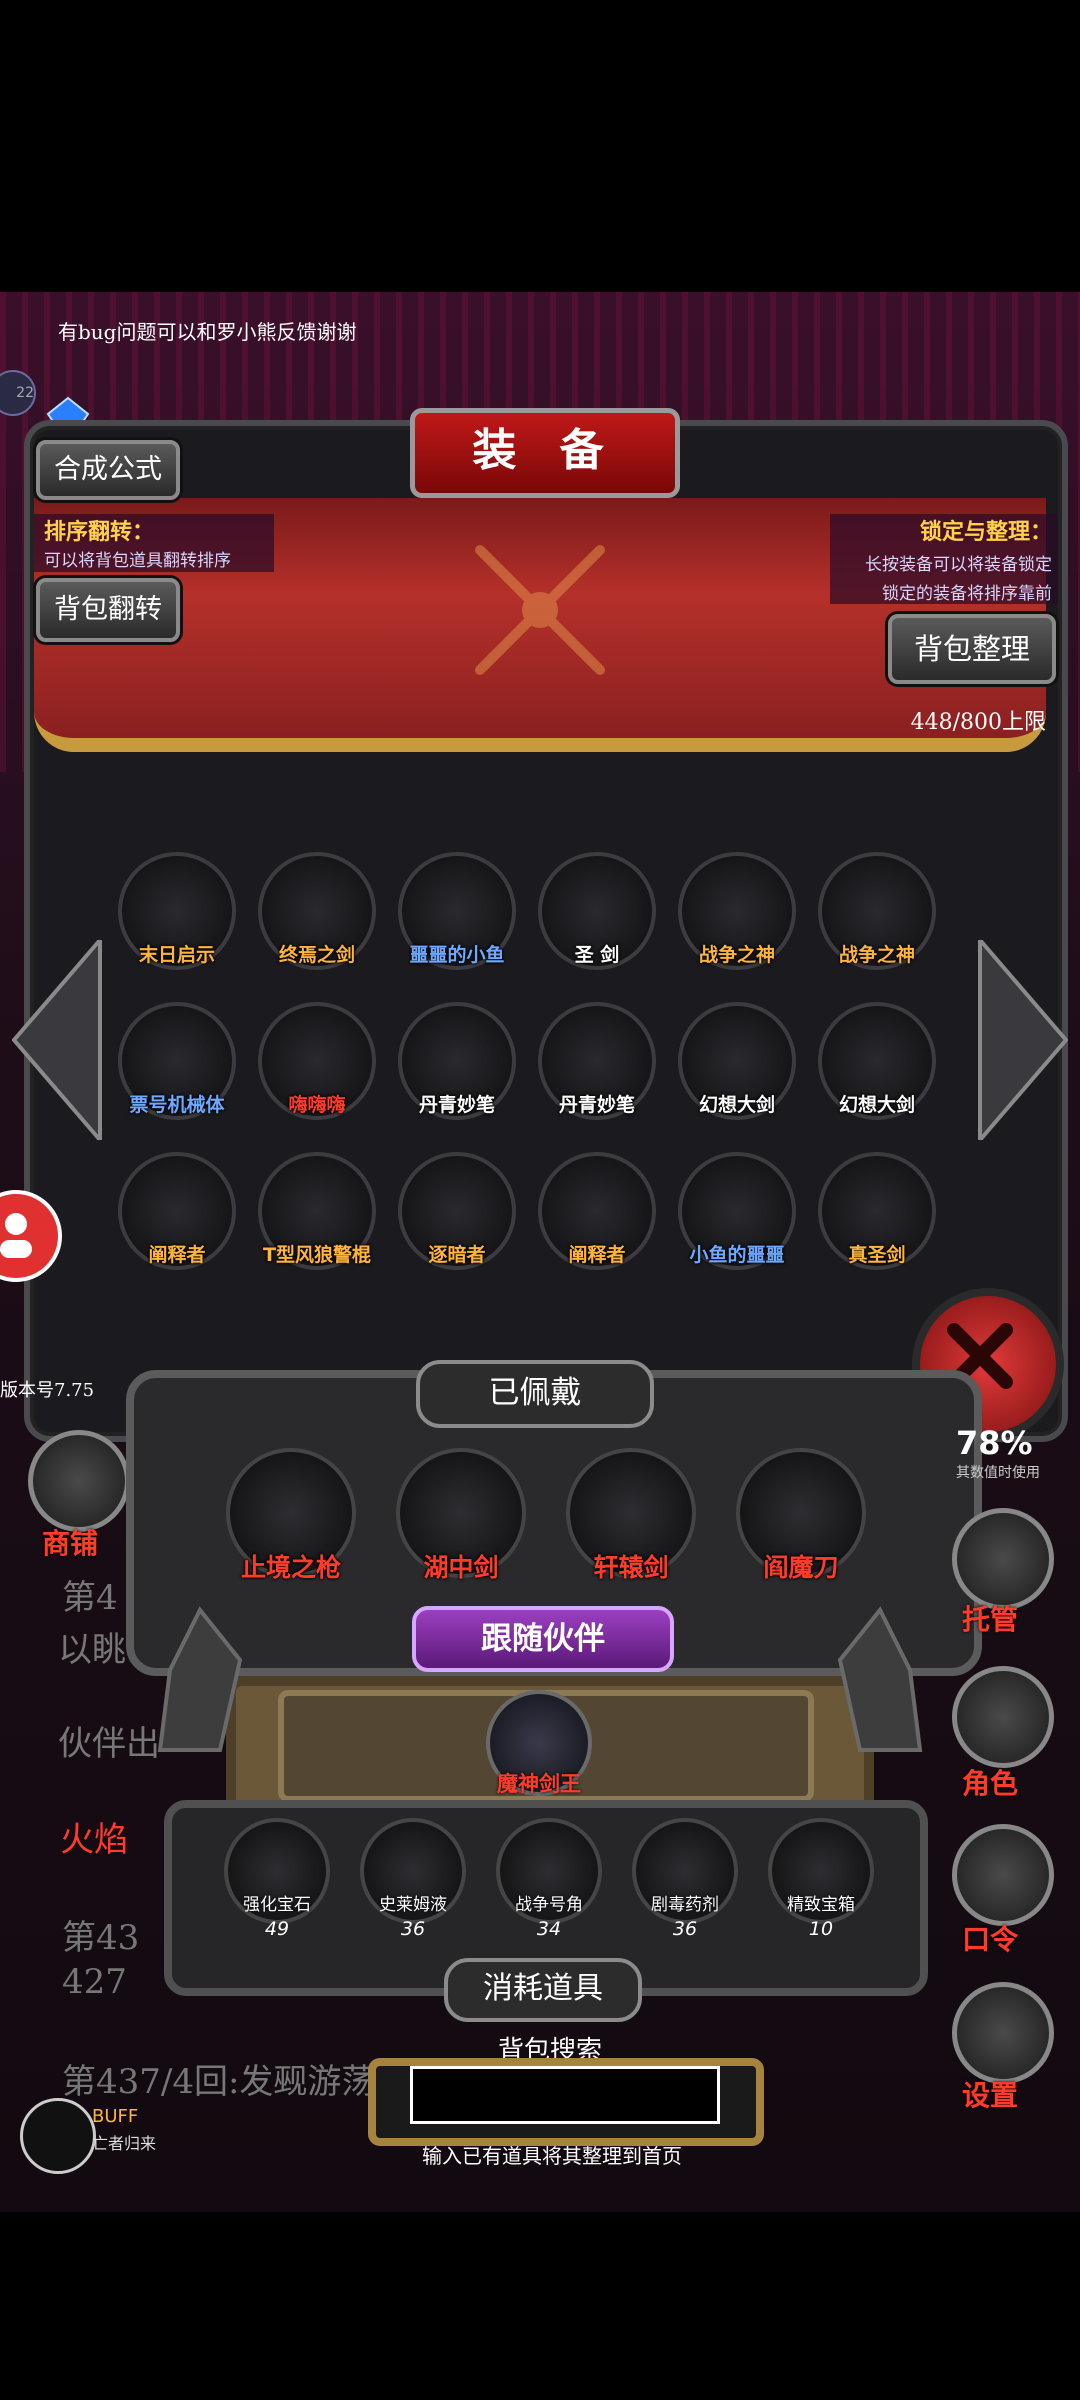 The image size is (1080, 2400). Describe the element at coordinates (457, 955) in the screenshot. I see `item-name: 噩噩的小鱼` at that location.